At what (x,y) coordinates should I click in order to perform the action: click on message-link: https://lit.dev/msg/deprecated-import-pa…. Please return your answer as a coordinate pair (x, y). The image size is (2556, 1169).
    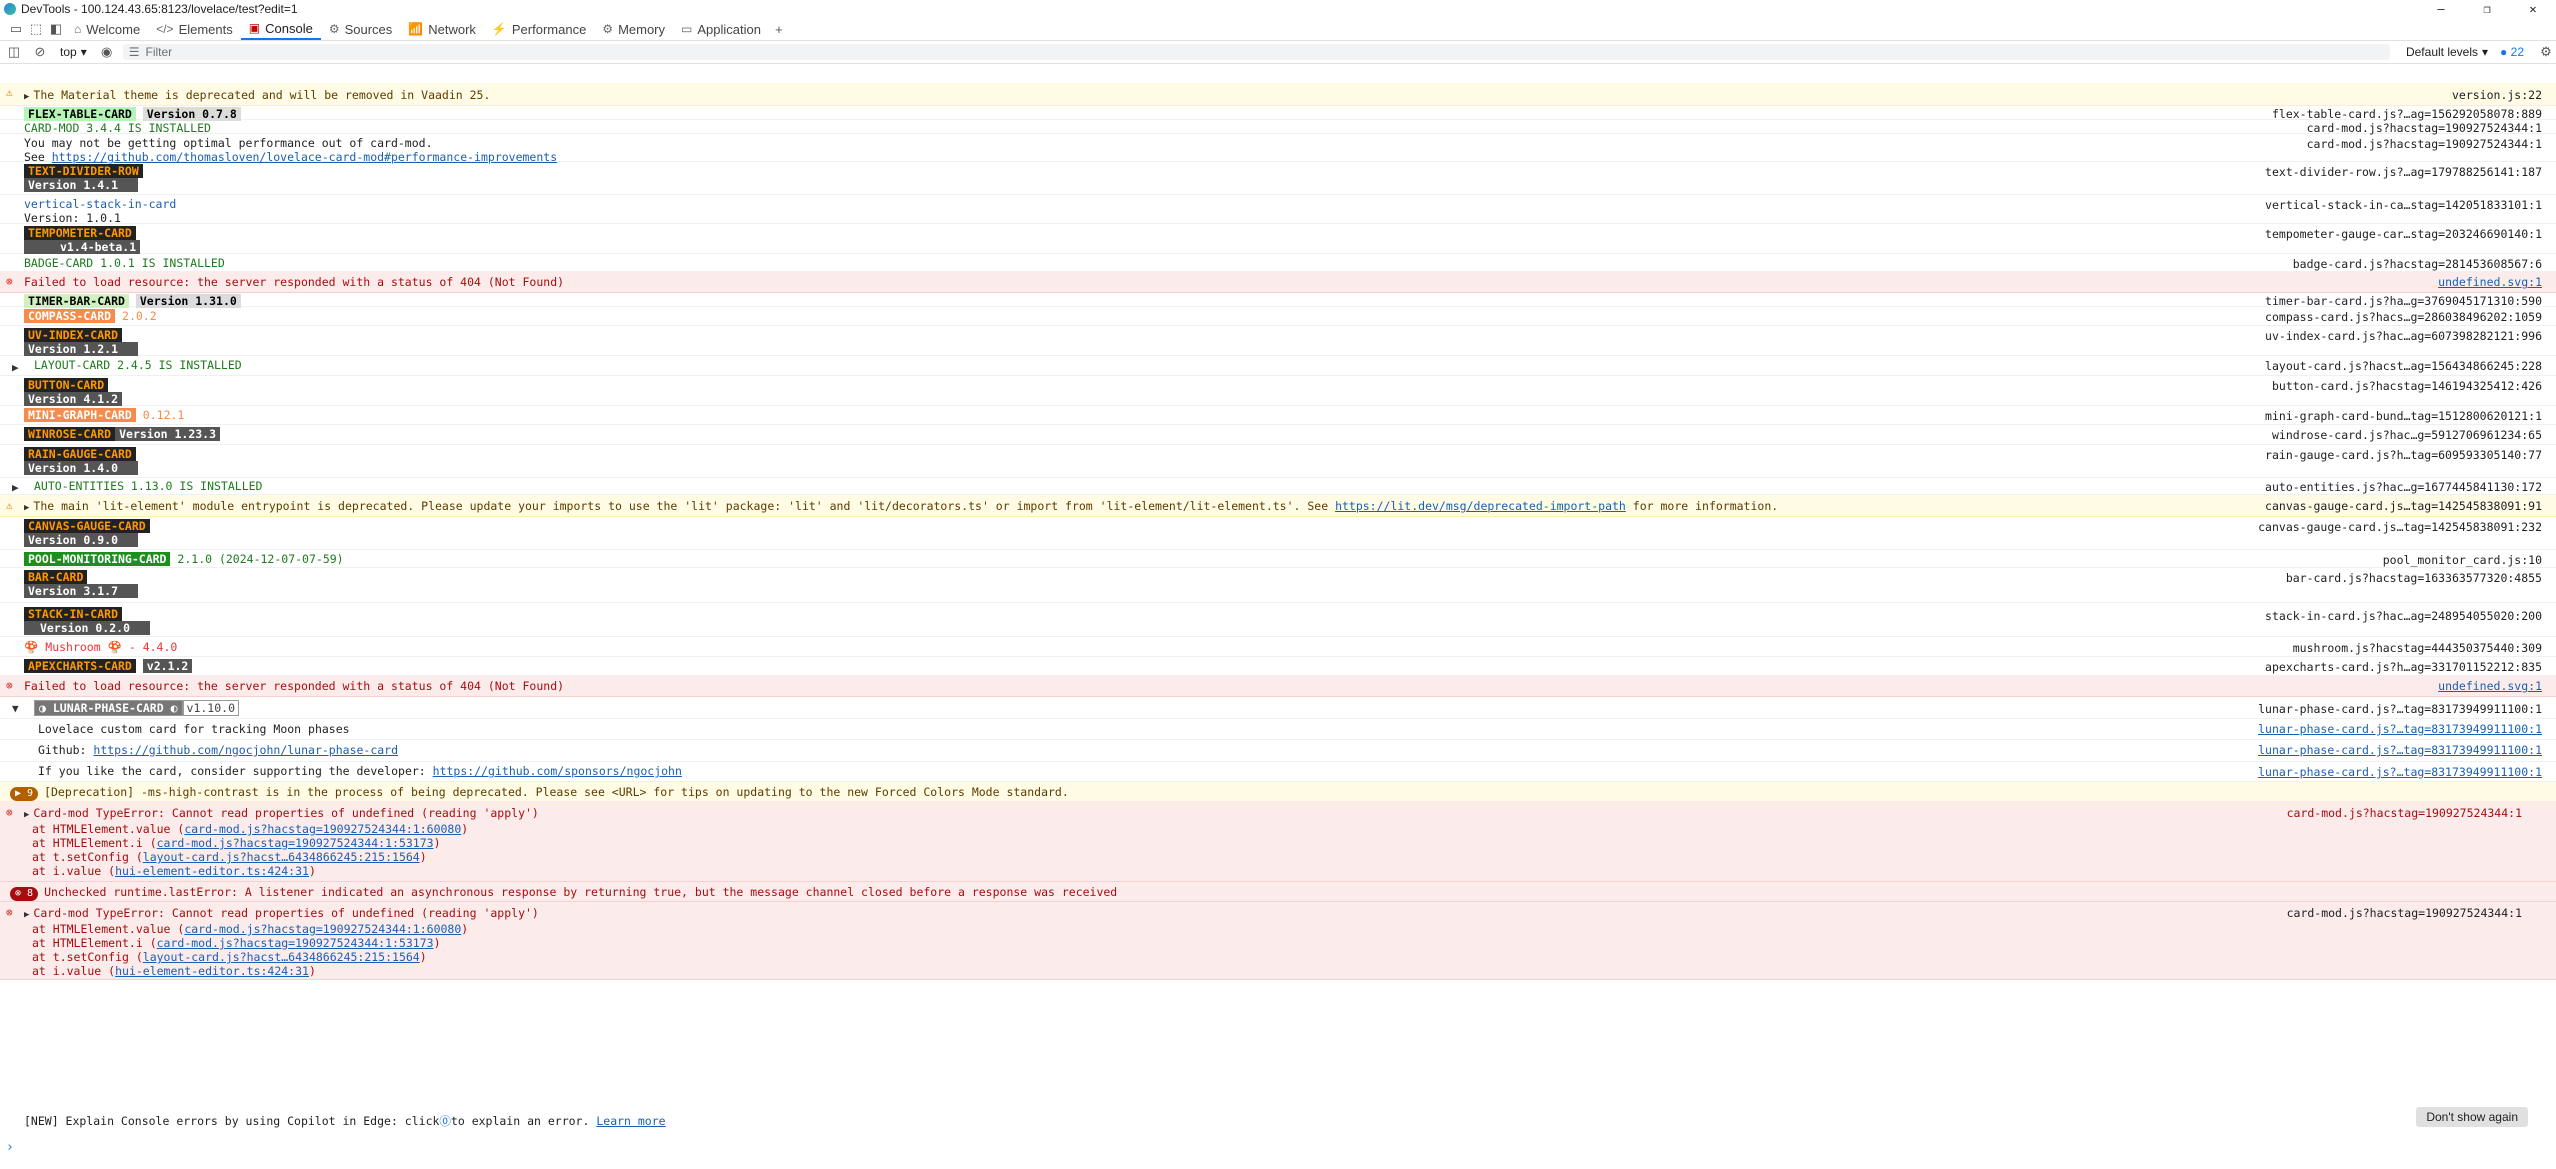
    Looking at the image, I should click on (1480, 506).